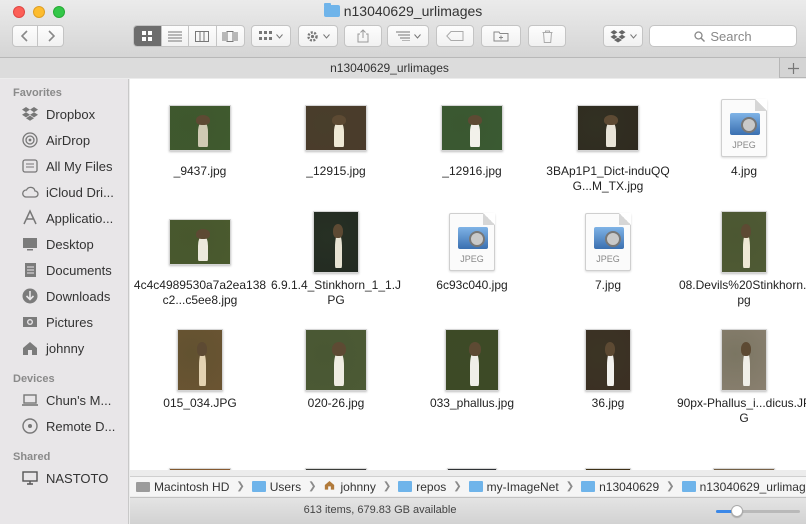 Image resolution: width=806 pixels, height=524 pixels. Describe the element at coordinates (37, 93) in the screenshot. I see `sidebar-heading: Favorites` at that location.